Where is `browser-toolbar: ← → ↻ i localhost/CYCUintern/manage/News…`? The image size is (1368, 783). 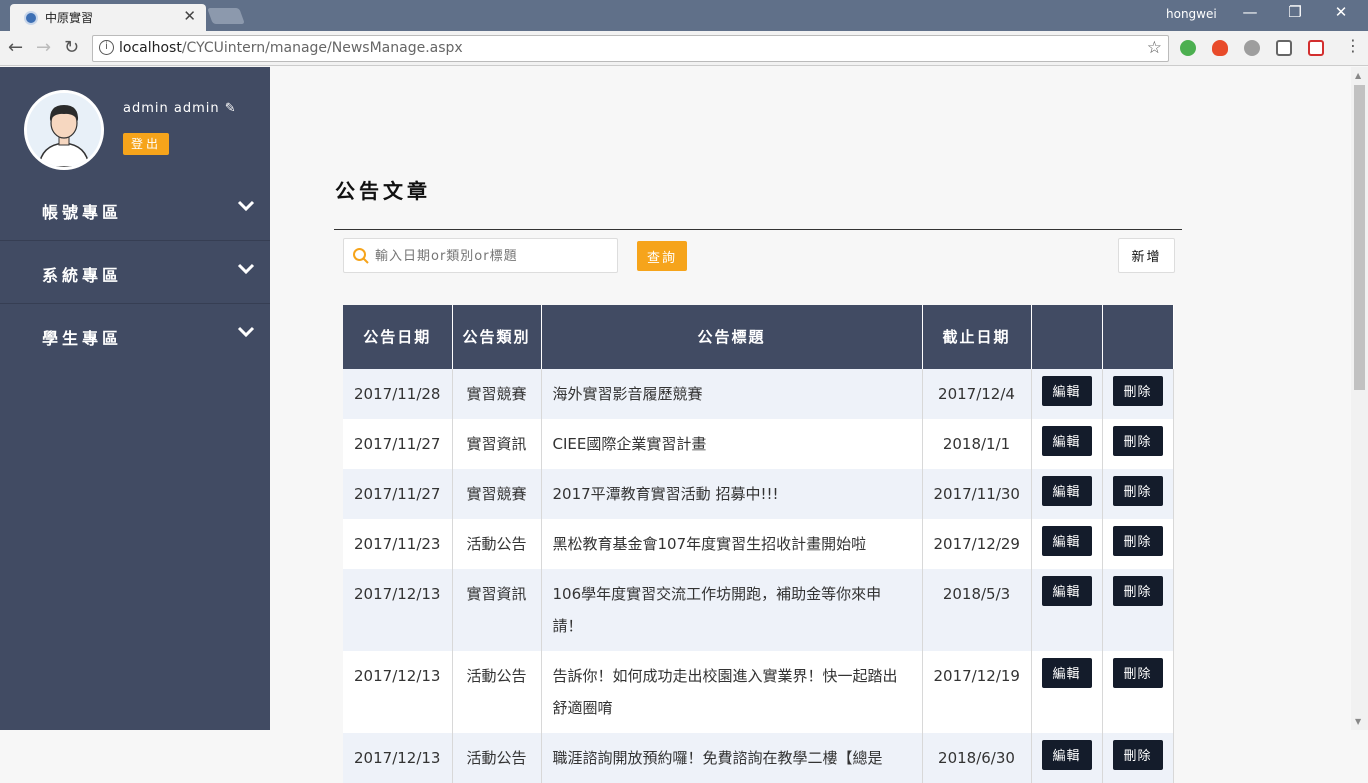
browser-toolbar: ← → ↻ i localhost/CYCUintern/manage/News… is located at coordinates (684, 48).